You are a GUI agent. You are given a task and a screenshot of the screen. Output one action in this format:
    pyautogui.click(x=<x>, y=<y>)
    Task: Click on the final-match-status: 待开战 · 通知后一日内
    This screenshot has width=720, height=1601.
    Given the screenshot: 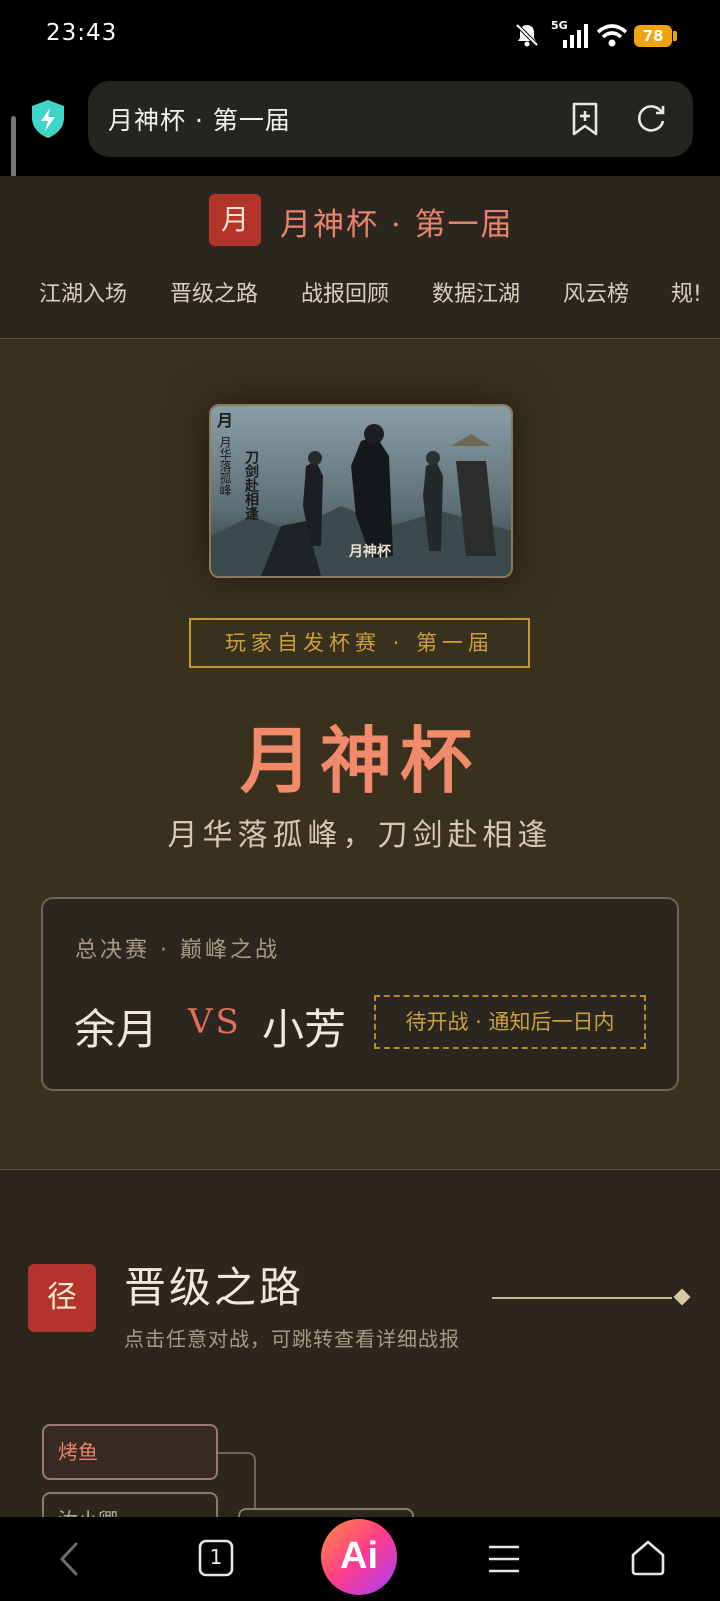 What is the action you would take?
    pyautogui.click(x=510, y=1022)
    